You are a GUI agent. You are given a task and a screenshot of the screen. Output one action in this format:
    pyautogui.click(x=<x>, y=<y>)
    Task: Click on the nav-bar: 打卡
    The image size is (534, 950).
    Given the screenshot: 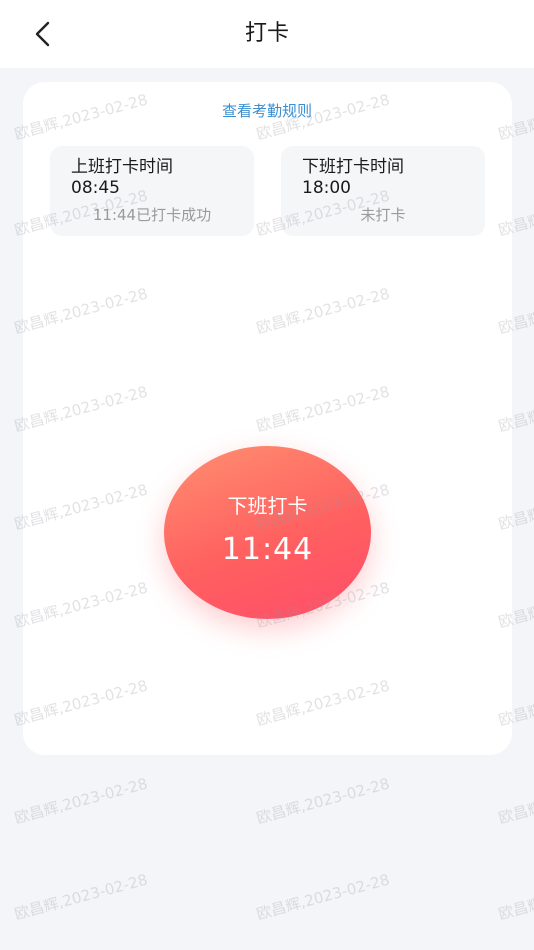 What is the action you would take?
    pyautogui.click(x=267, y=34)
    